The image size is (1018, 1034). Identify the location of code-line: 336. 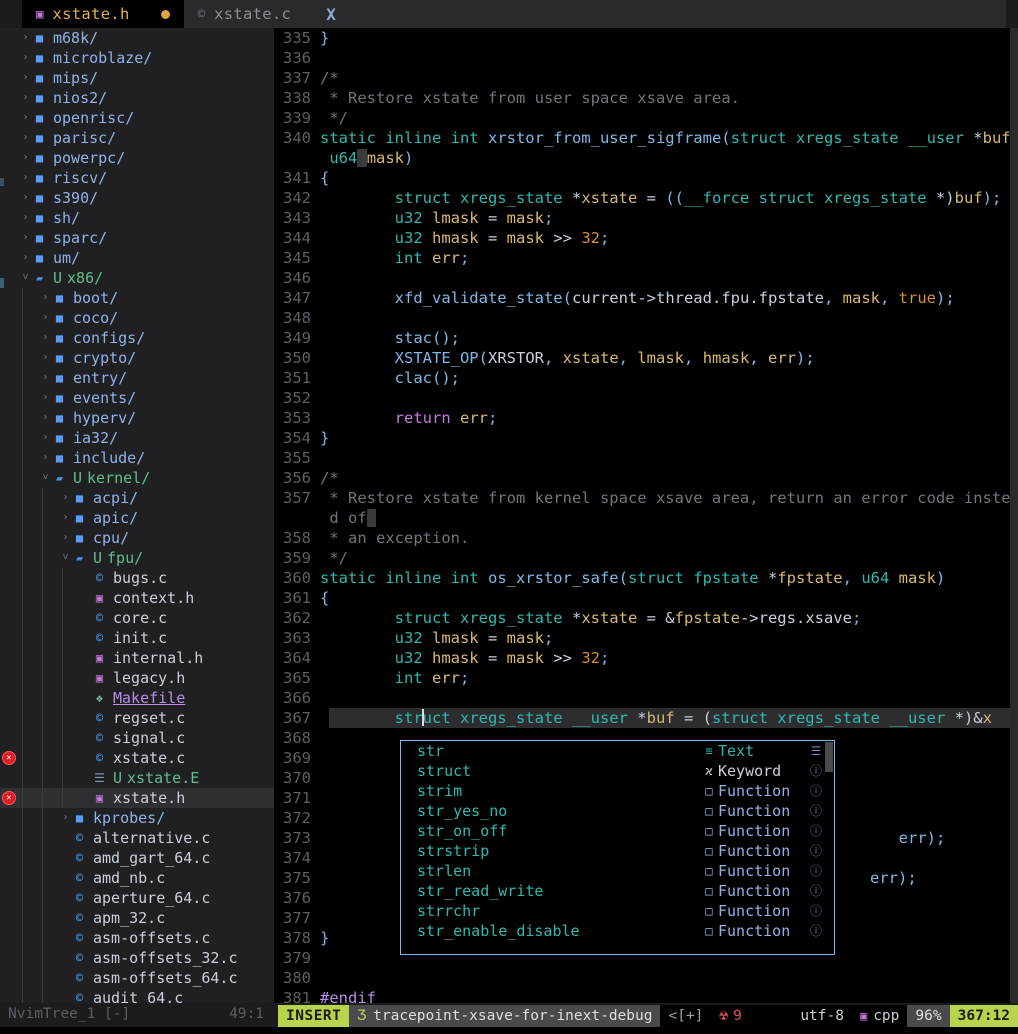
(642, 58).